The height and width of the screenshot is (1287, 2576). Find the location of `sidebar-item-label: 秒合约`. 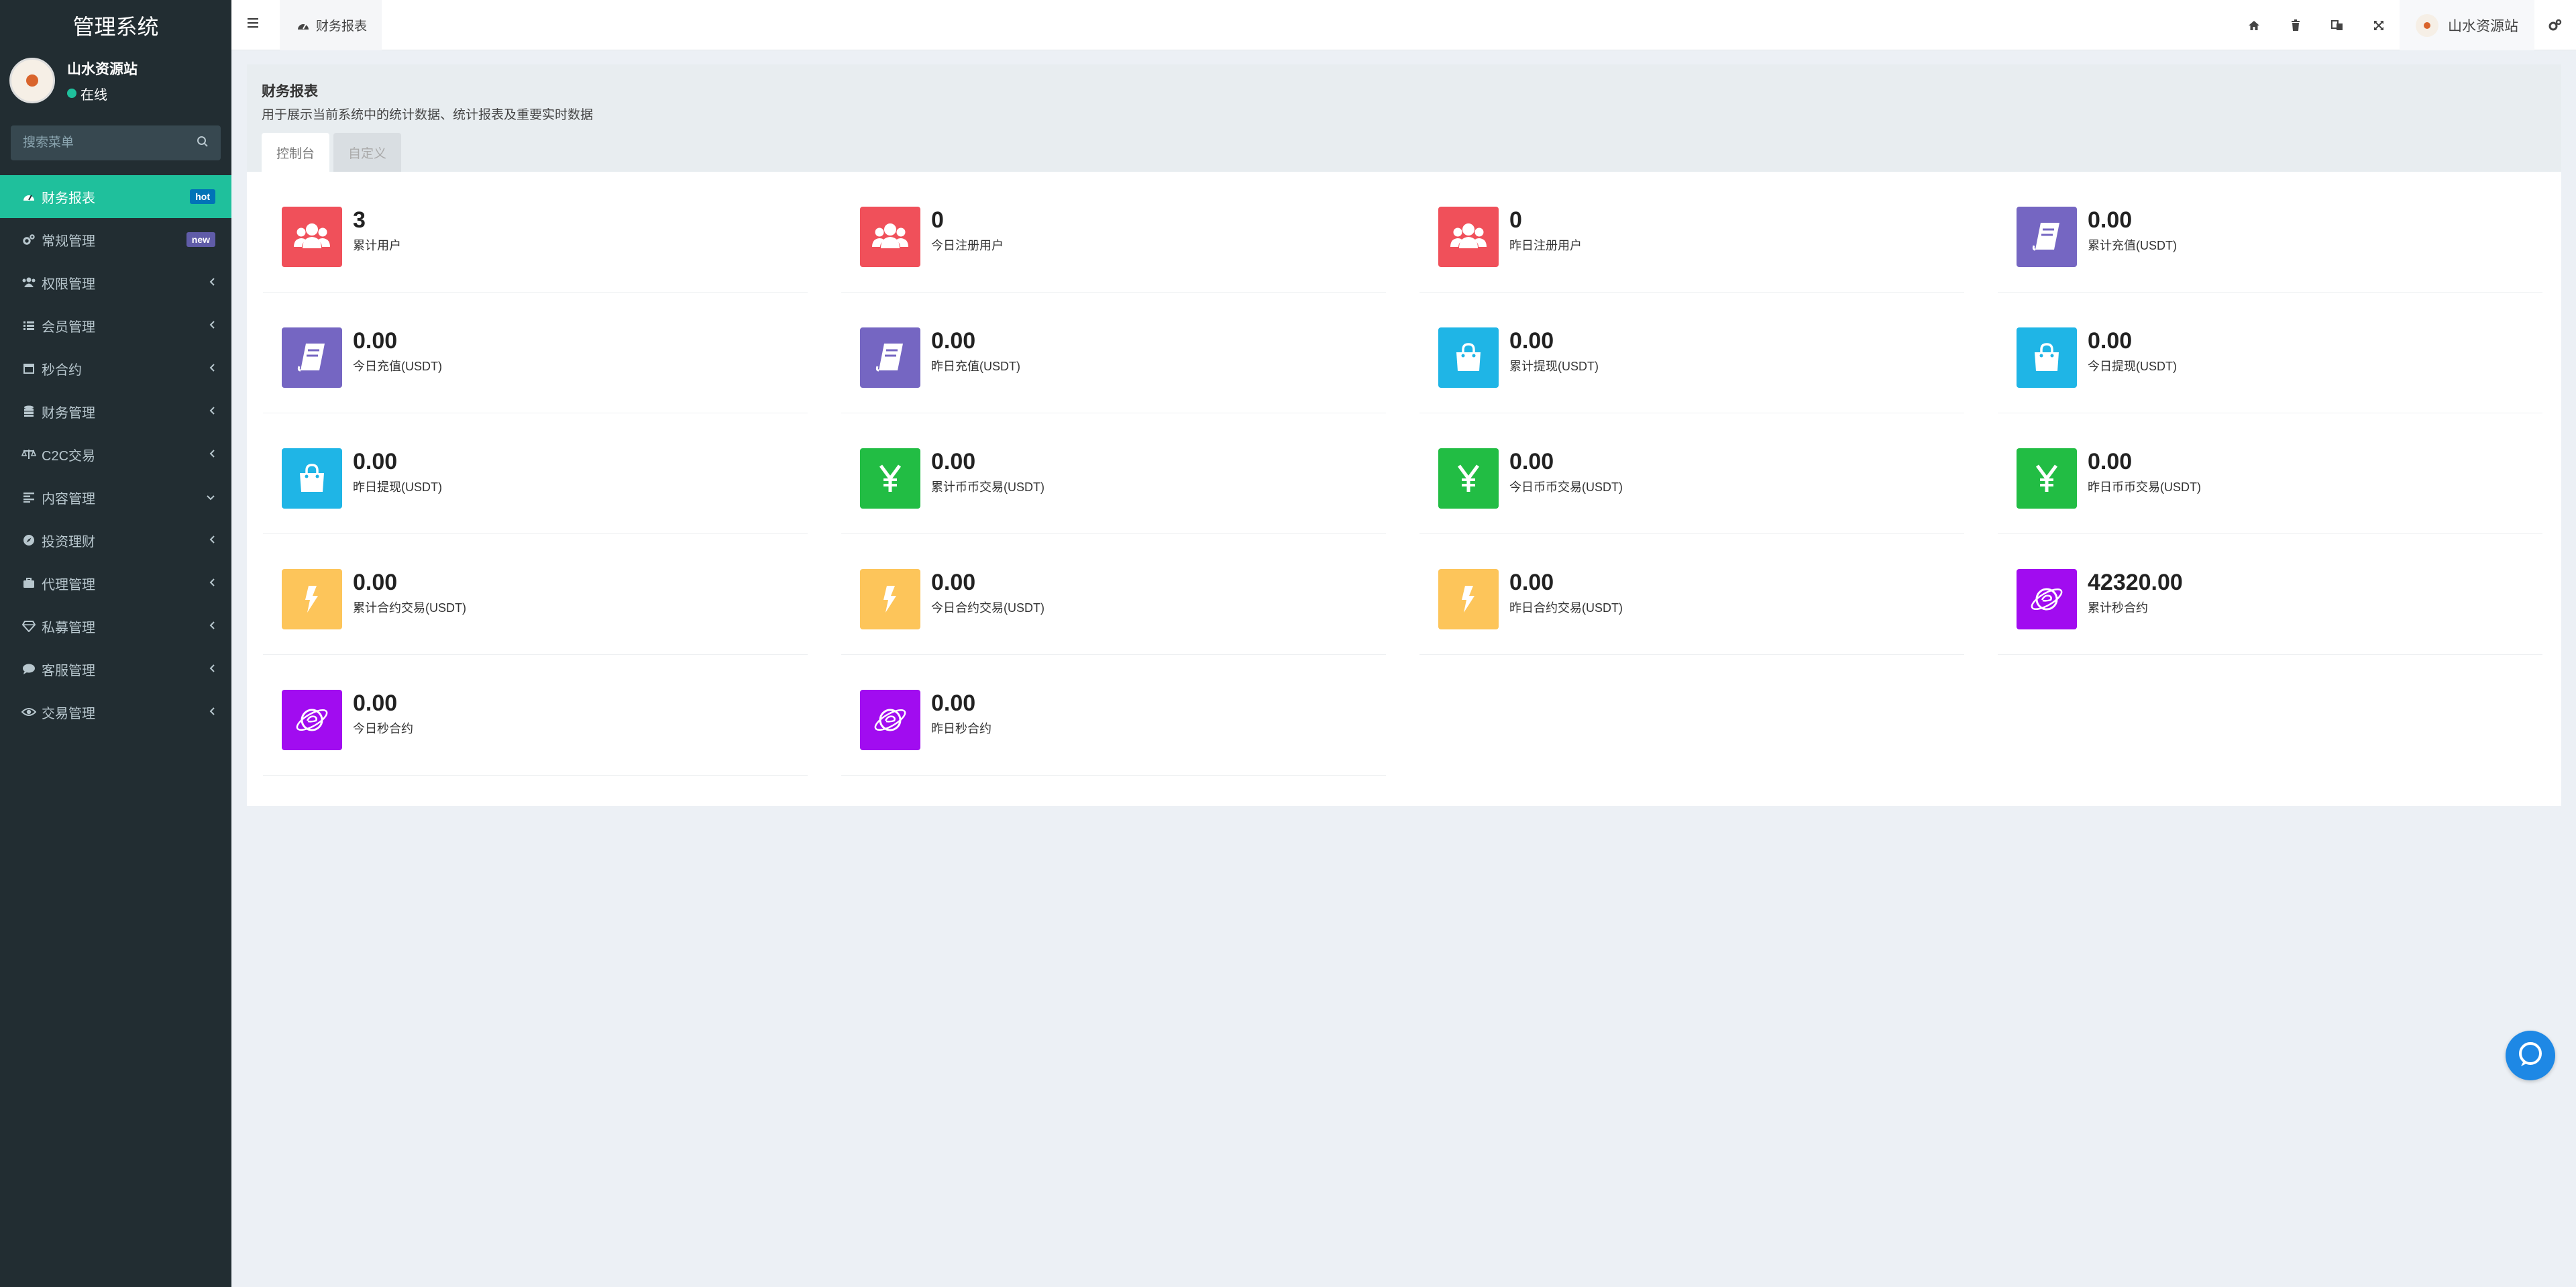

sidebar-item-label: 秒合约 is located at coordinates (62, 370).